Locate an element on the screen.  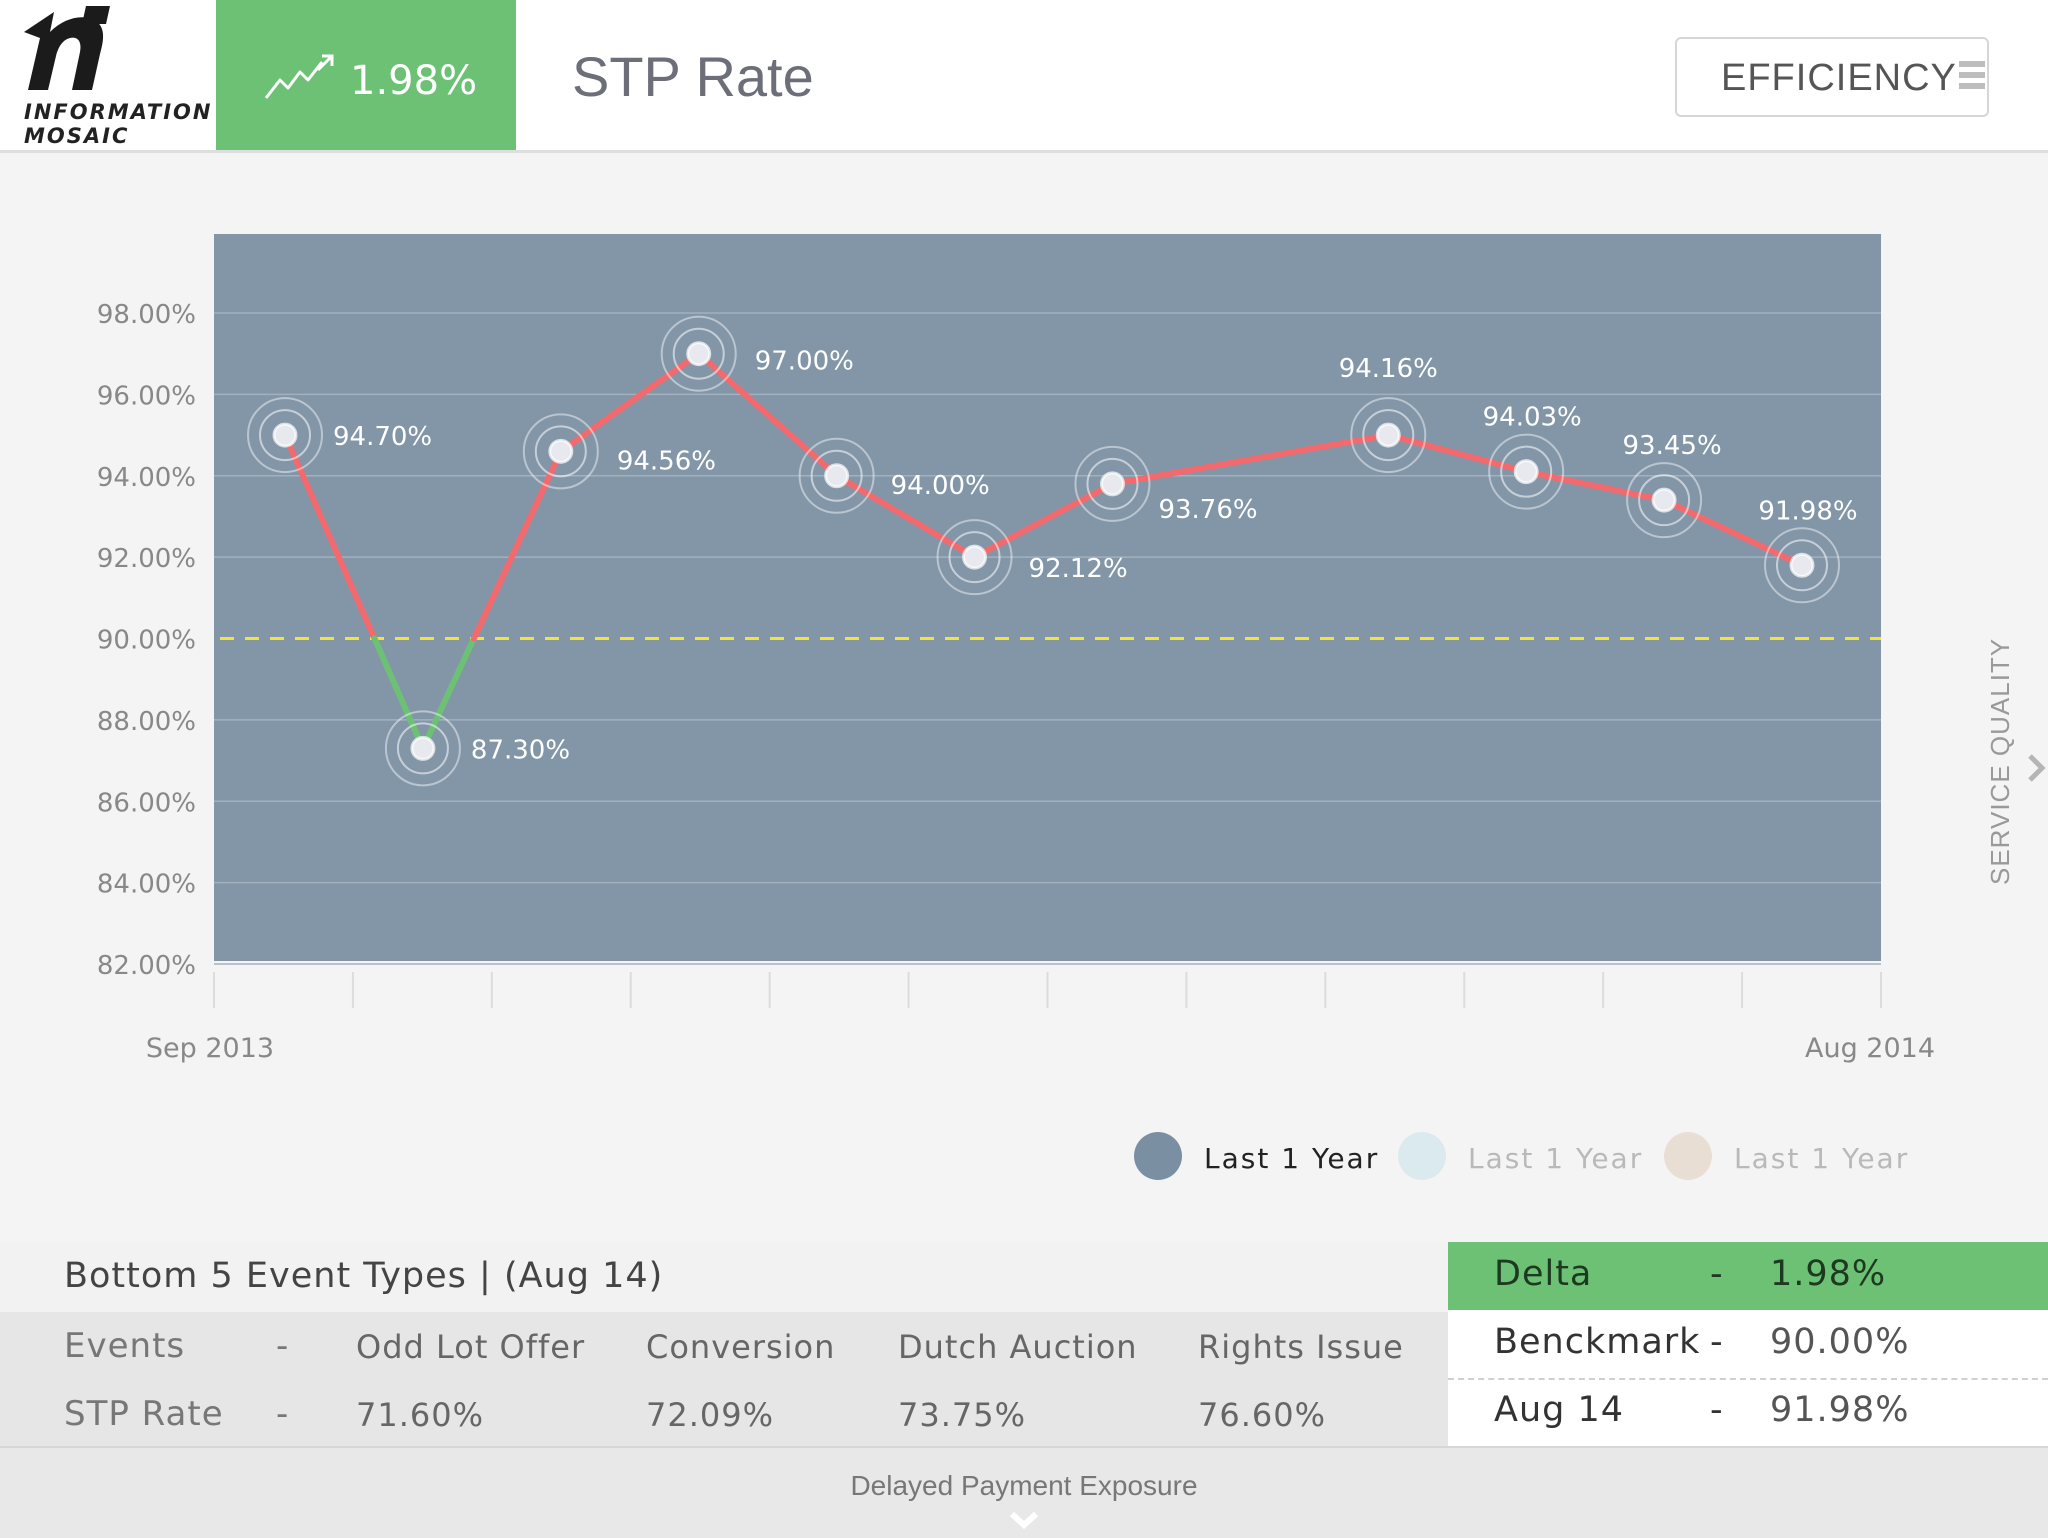
summary-delta-value: 1.98% is located at coordinates (1828, 1274).